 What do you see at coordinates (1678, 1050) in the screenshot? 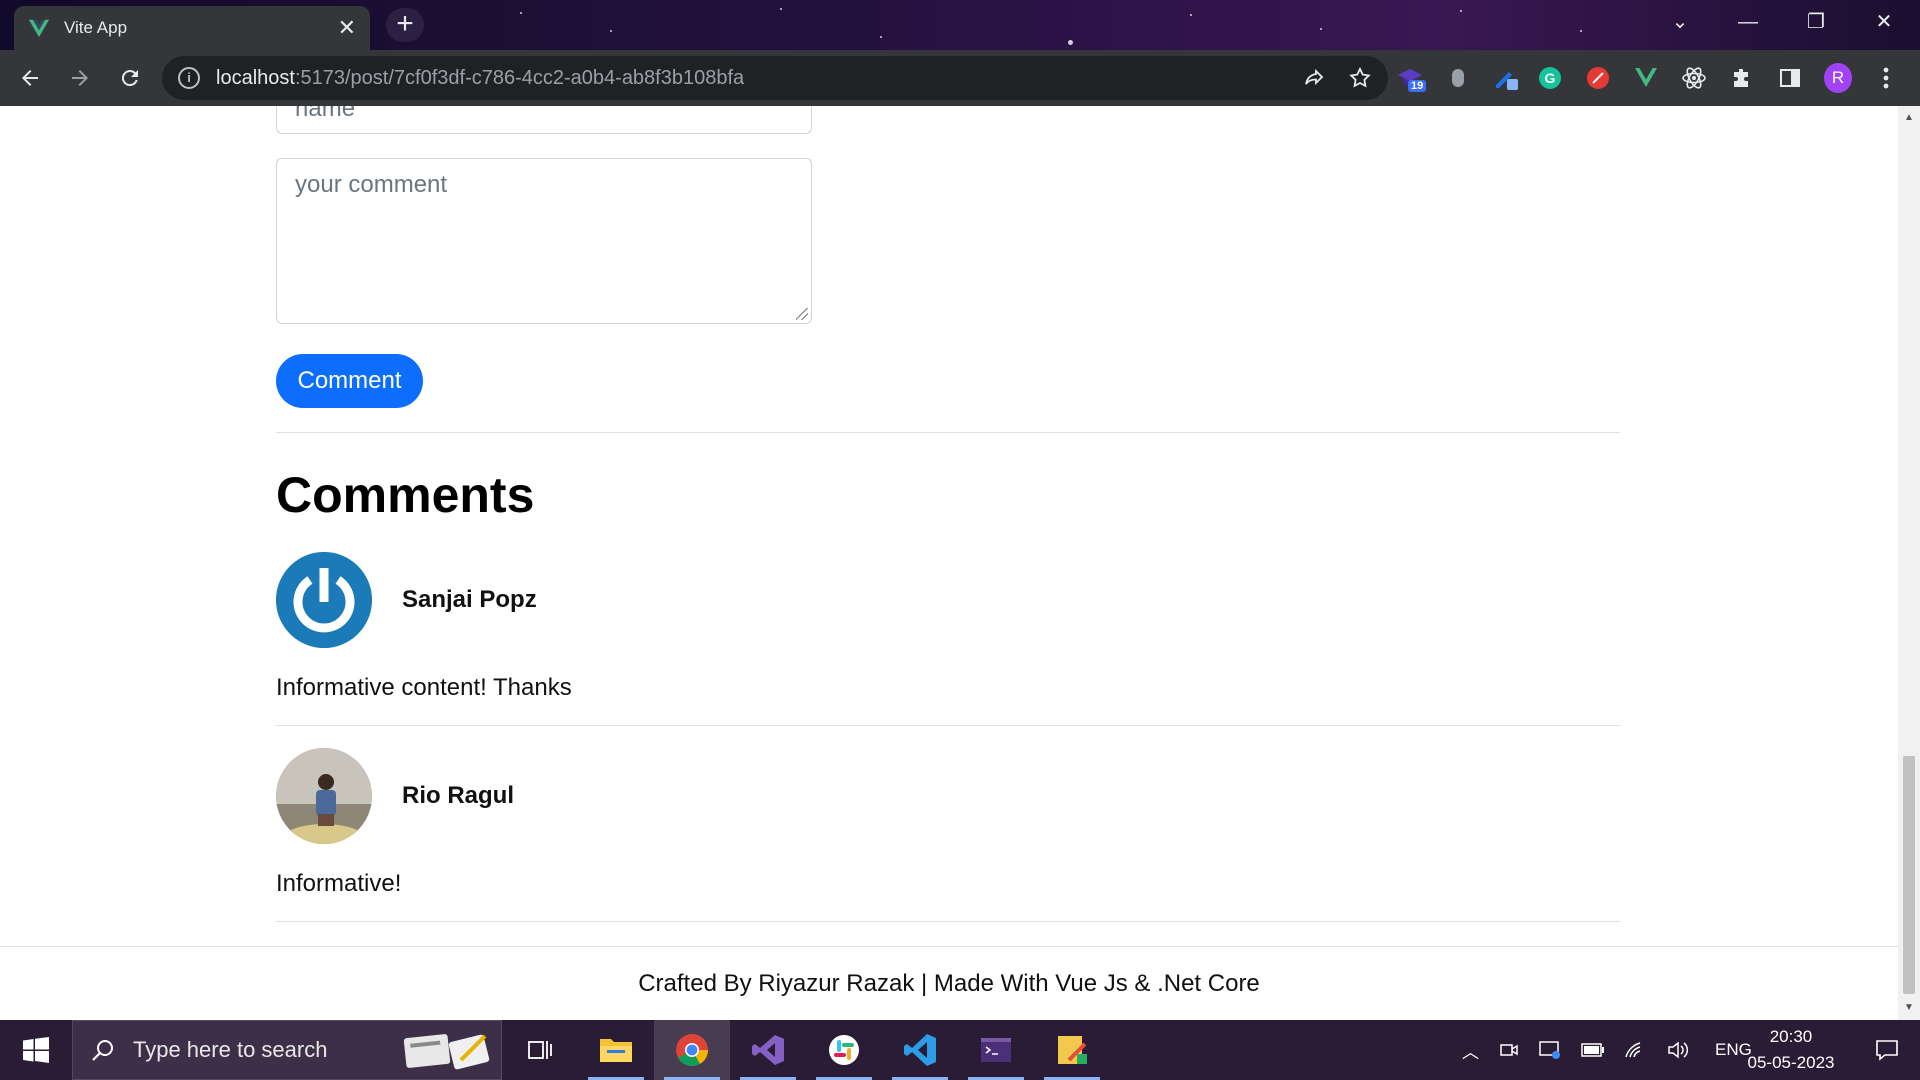
I see `volume-icon` at bounding box center [1678, 1050].